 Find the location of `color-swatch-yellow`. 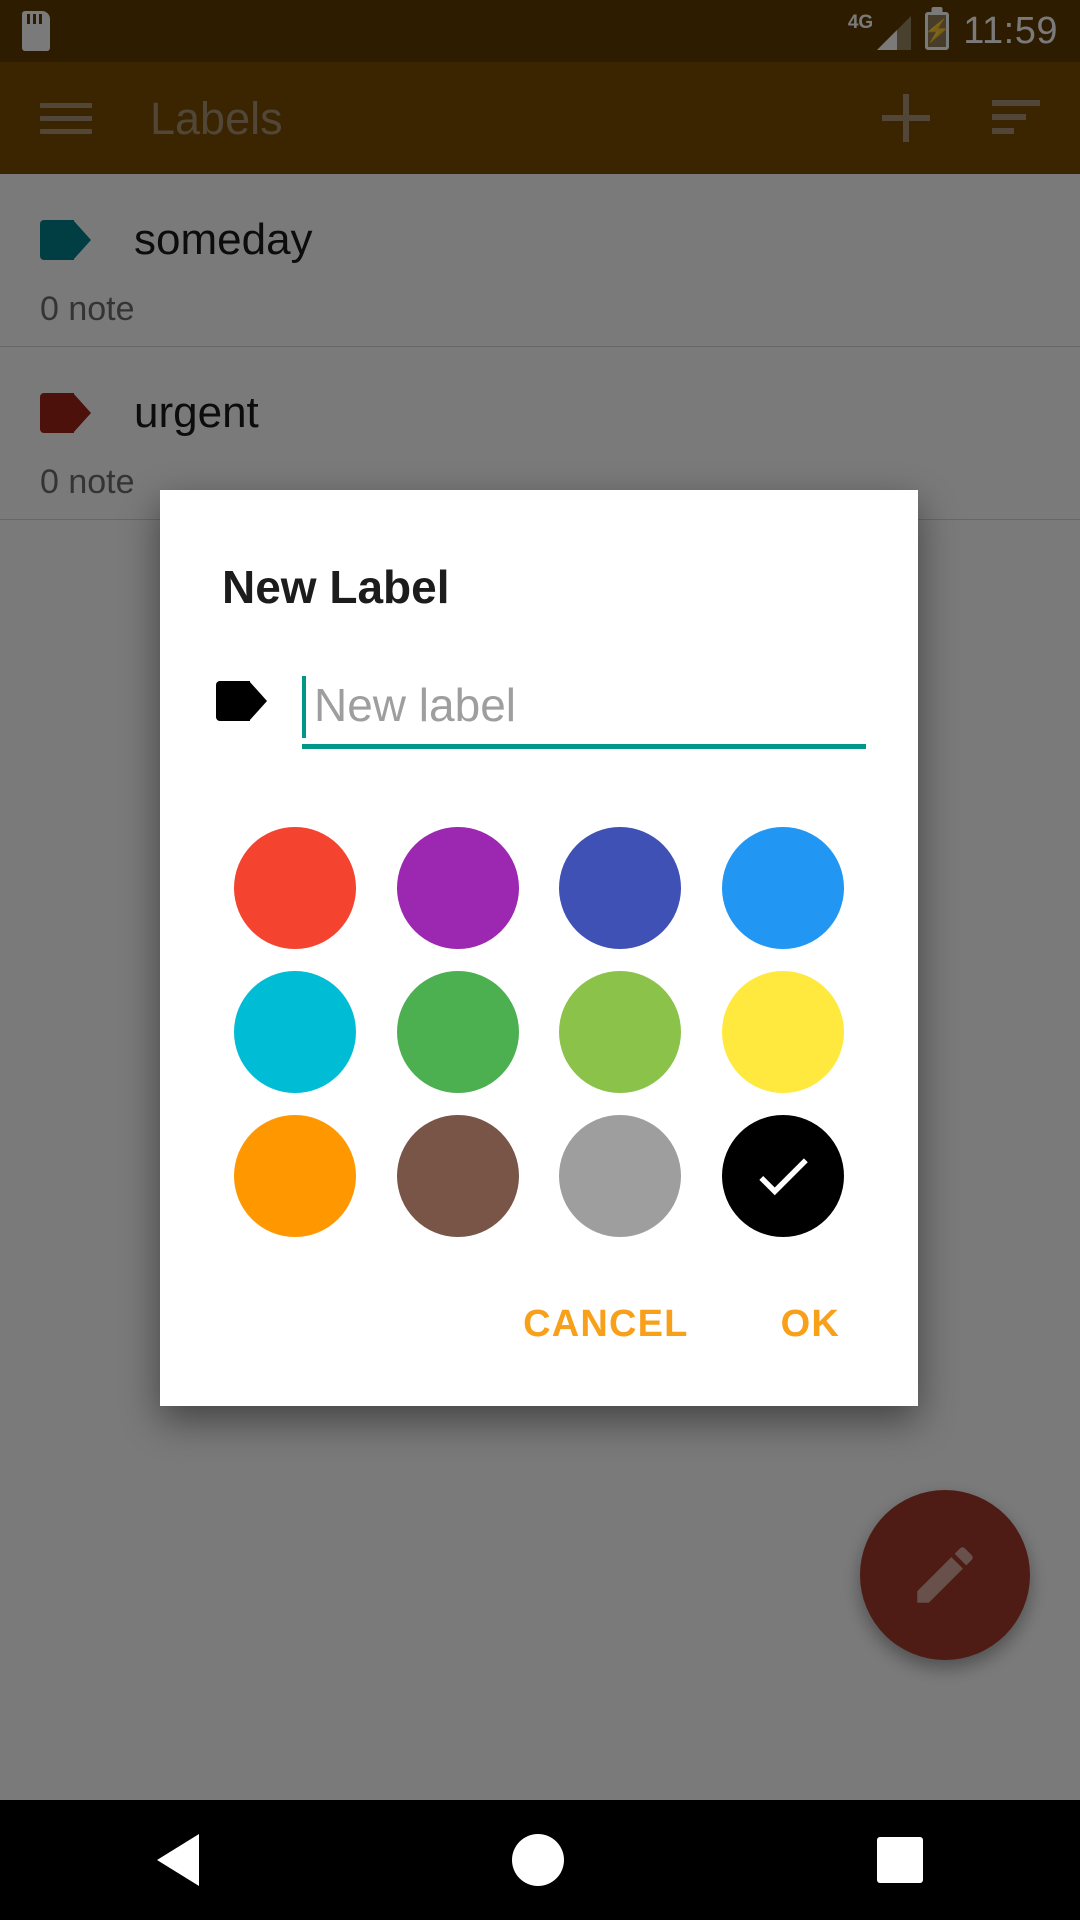

color-swatch-yellow is located at coordinates (782, 1032).